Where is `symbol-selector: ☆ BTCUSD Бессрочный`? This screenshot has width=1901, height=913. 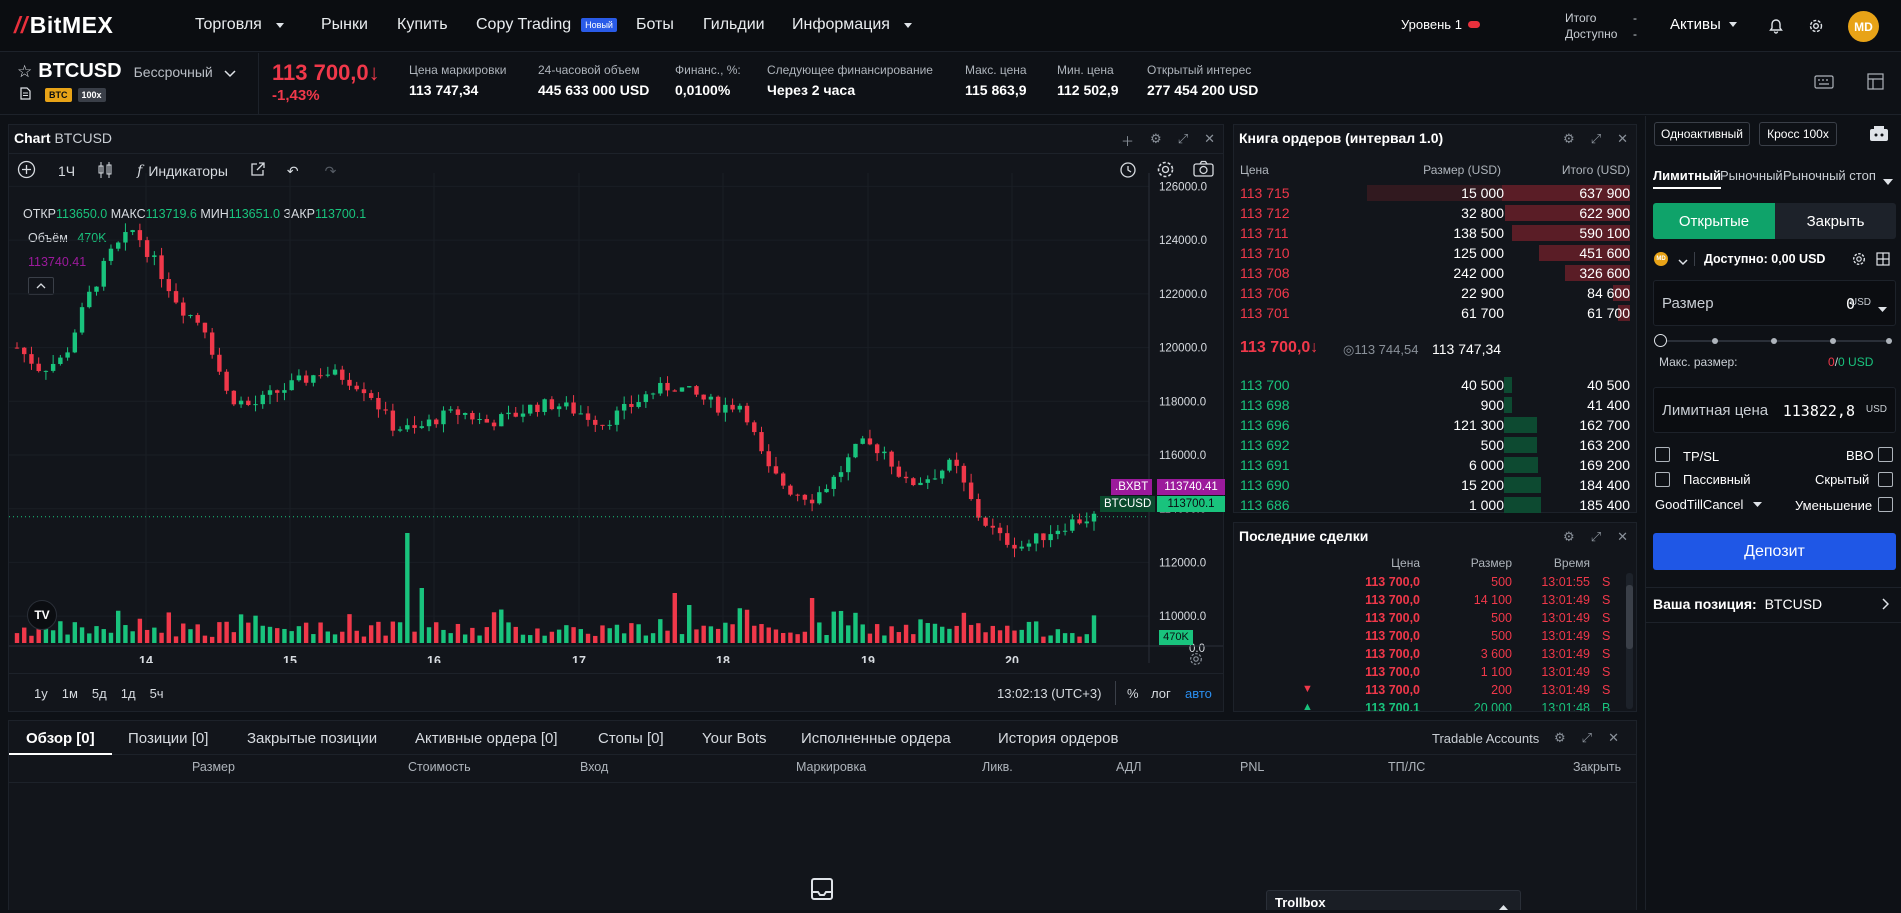
symbol-selector: ☆ BTCUSD Бессрочный is located at coordinates (126, 71).